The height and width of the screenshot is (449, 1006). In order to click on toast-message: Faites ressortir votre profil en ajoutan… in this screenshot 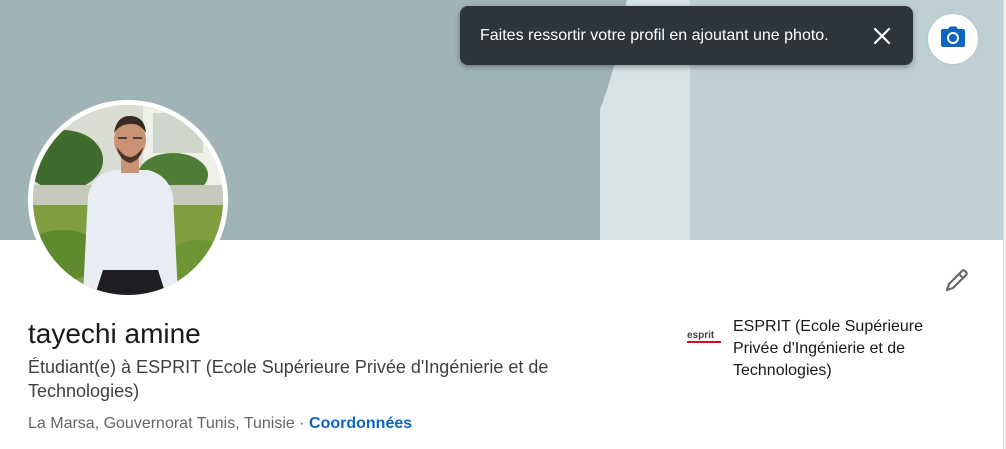, I will do `click(654, 35)`.